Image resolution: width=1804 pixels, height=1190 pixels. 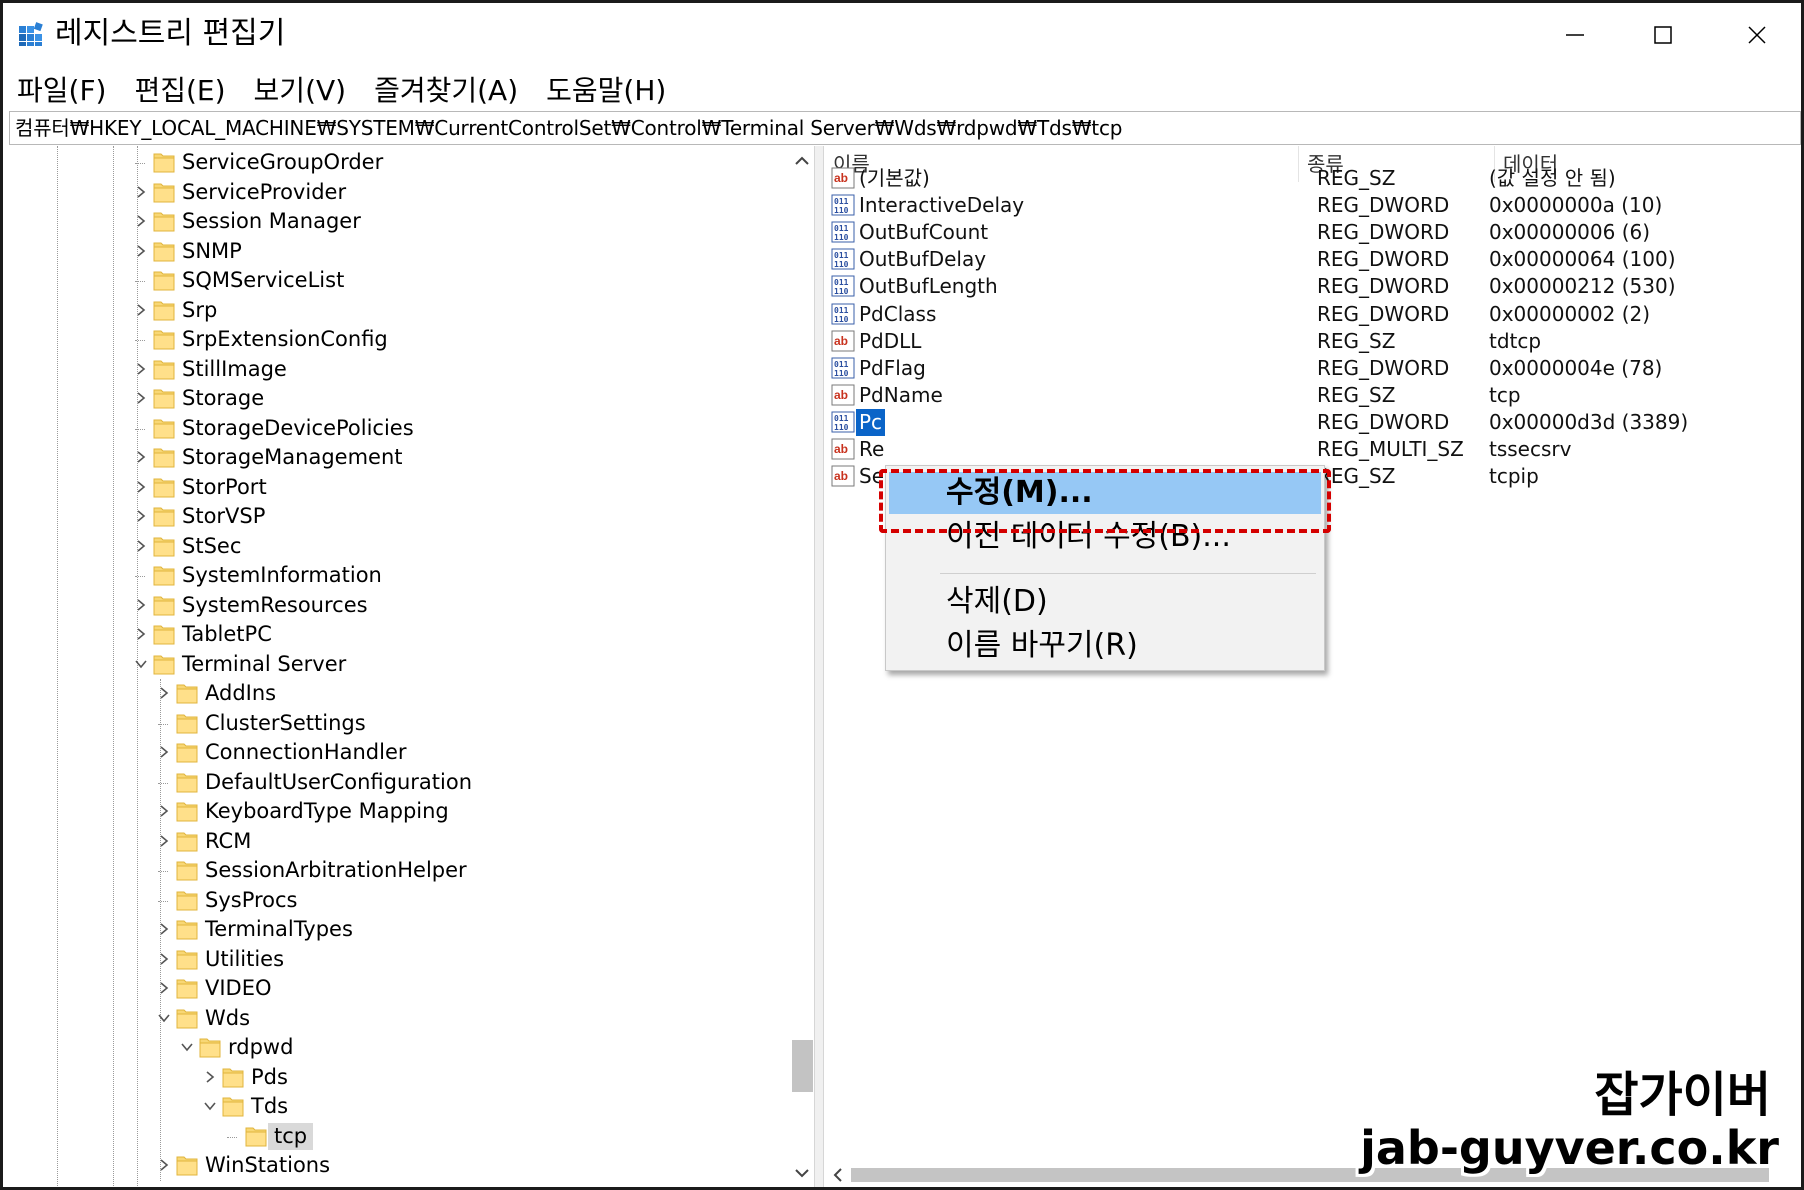 What do you see at coordinates (399, 812) in the screenshot?
I see `tree-item: KeyboardType Mapping` at bounding box center [399, 812].